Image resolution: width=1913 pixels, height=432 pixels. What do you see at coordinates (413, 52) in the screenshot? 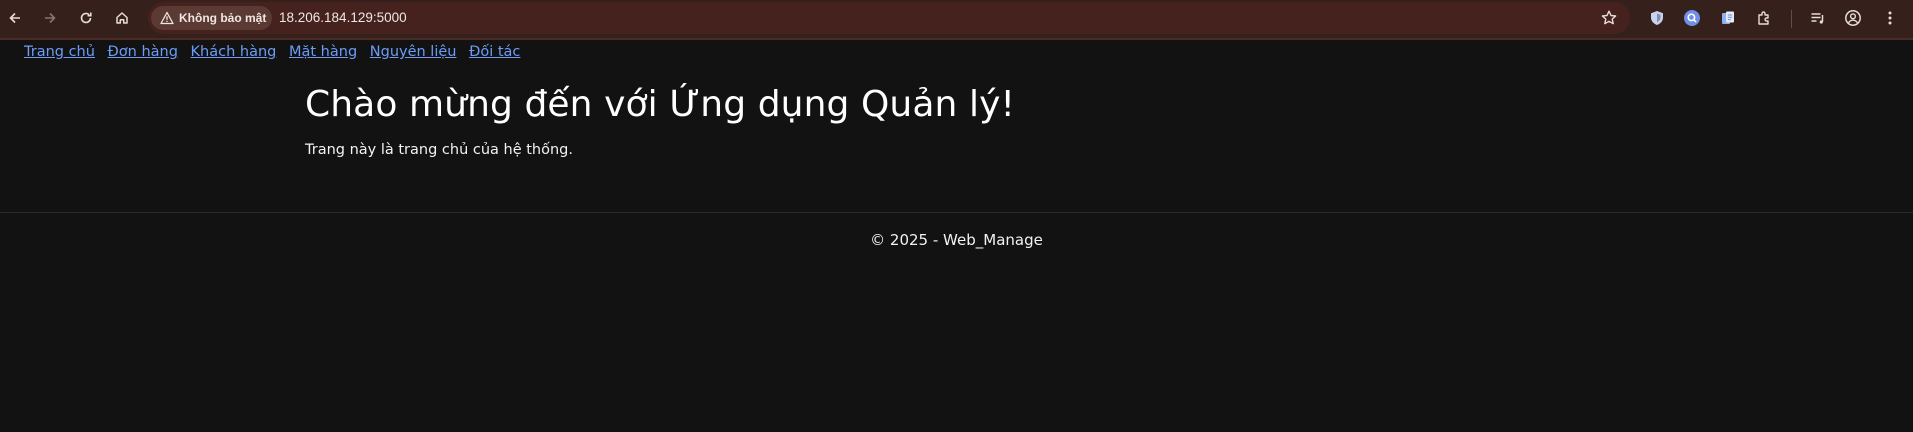
I see `nav-link-materials: Nguyên liệu` at bounding box center [413, 52].